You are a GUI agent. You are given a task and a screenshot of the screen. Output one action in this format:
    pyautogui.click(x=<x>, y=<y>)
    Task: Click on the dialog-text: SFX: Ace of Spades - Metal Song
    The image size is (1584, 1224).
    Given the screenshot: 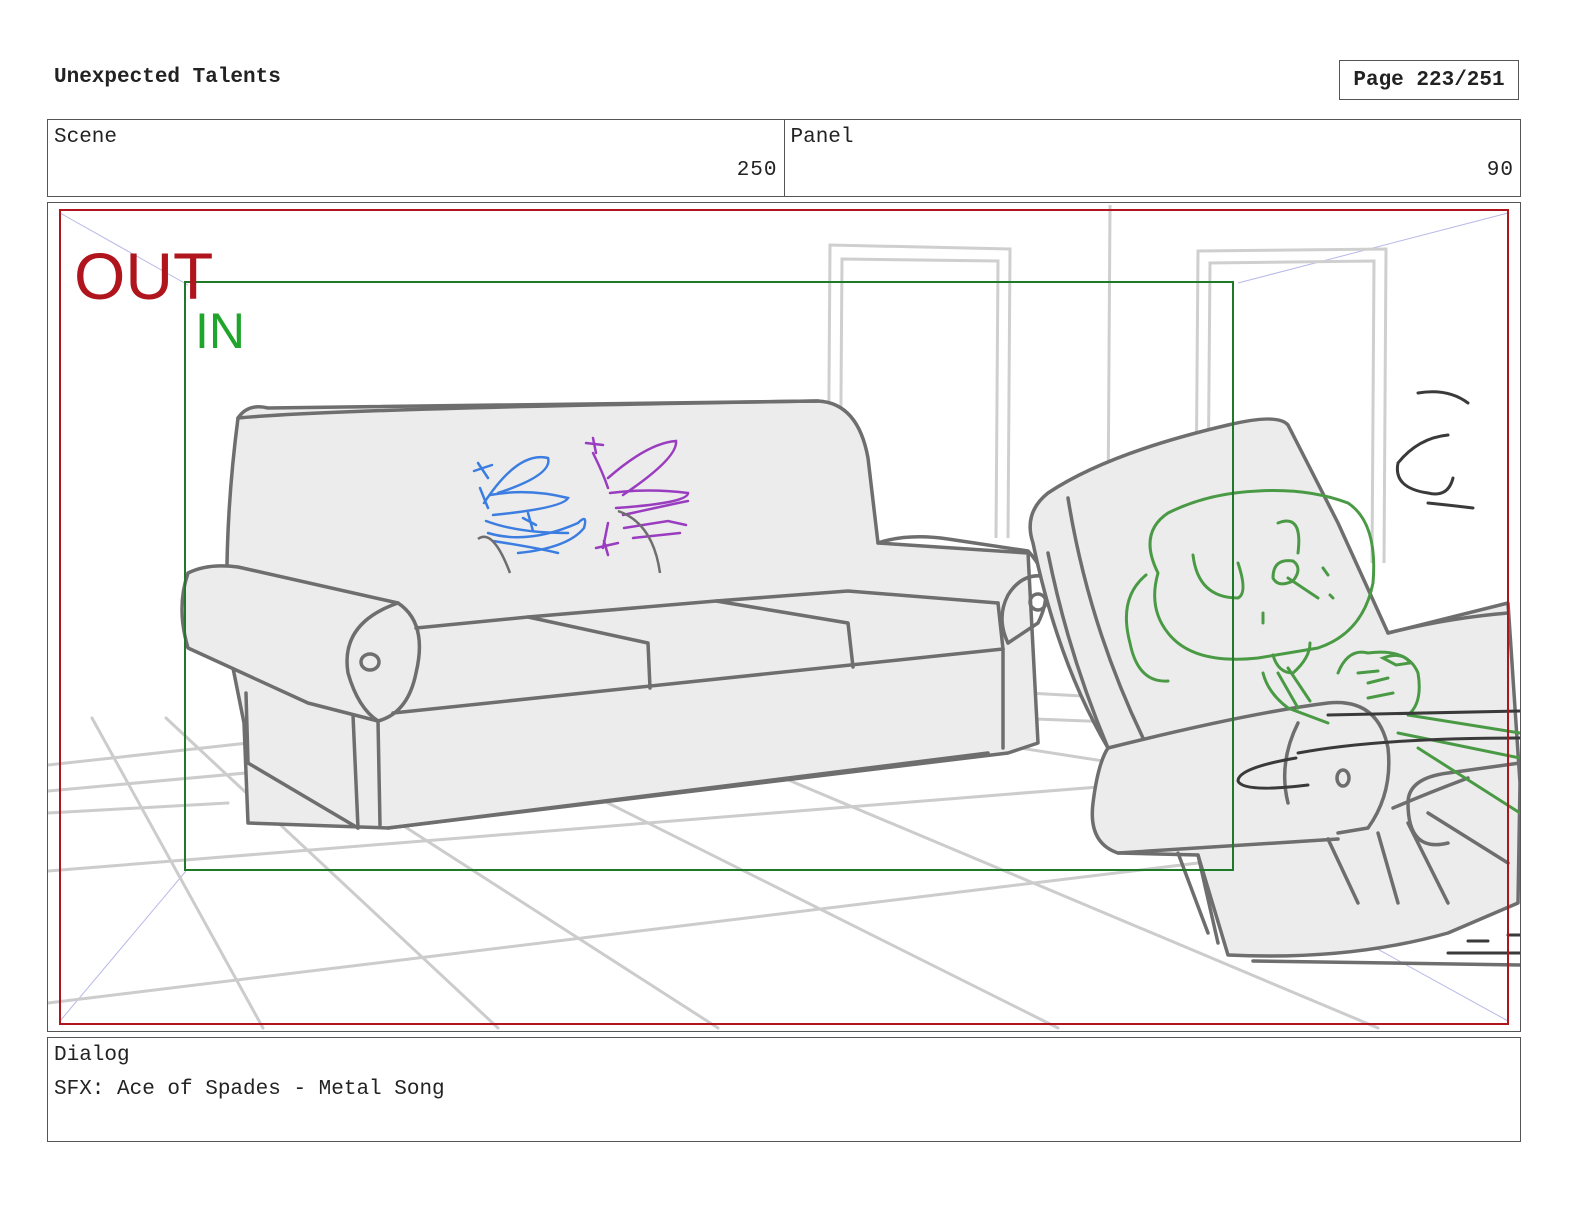 What is the action you would take?
    pyautogui.click(x=249, y=1089)
    